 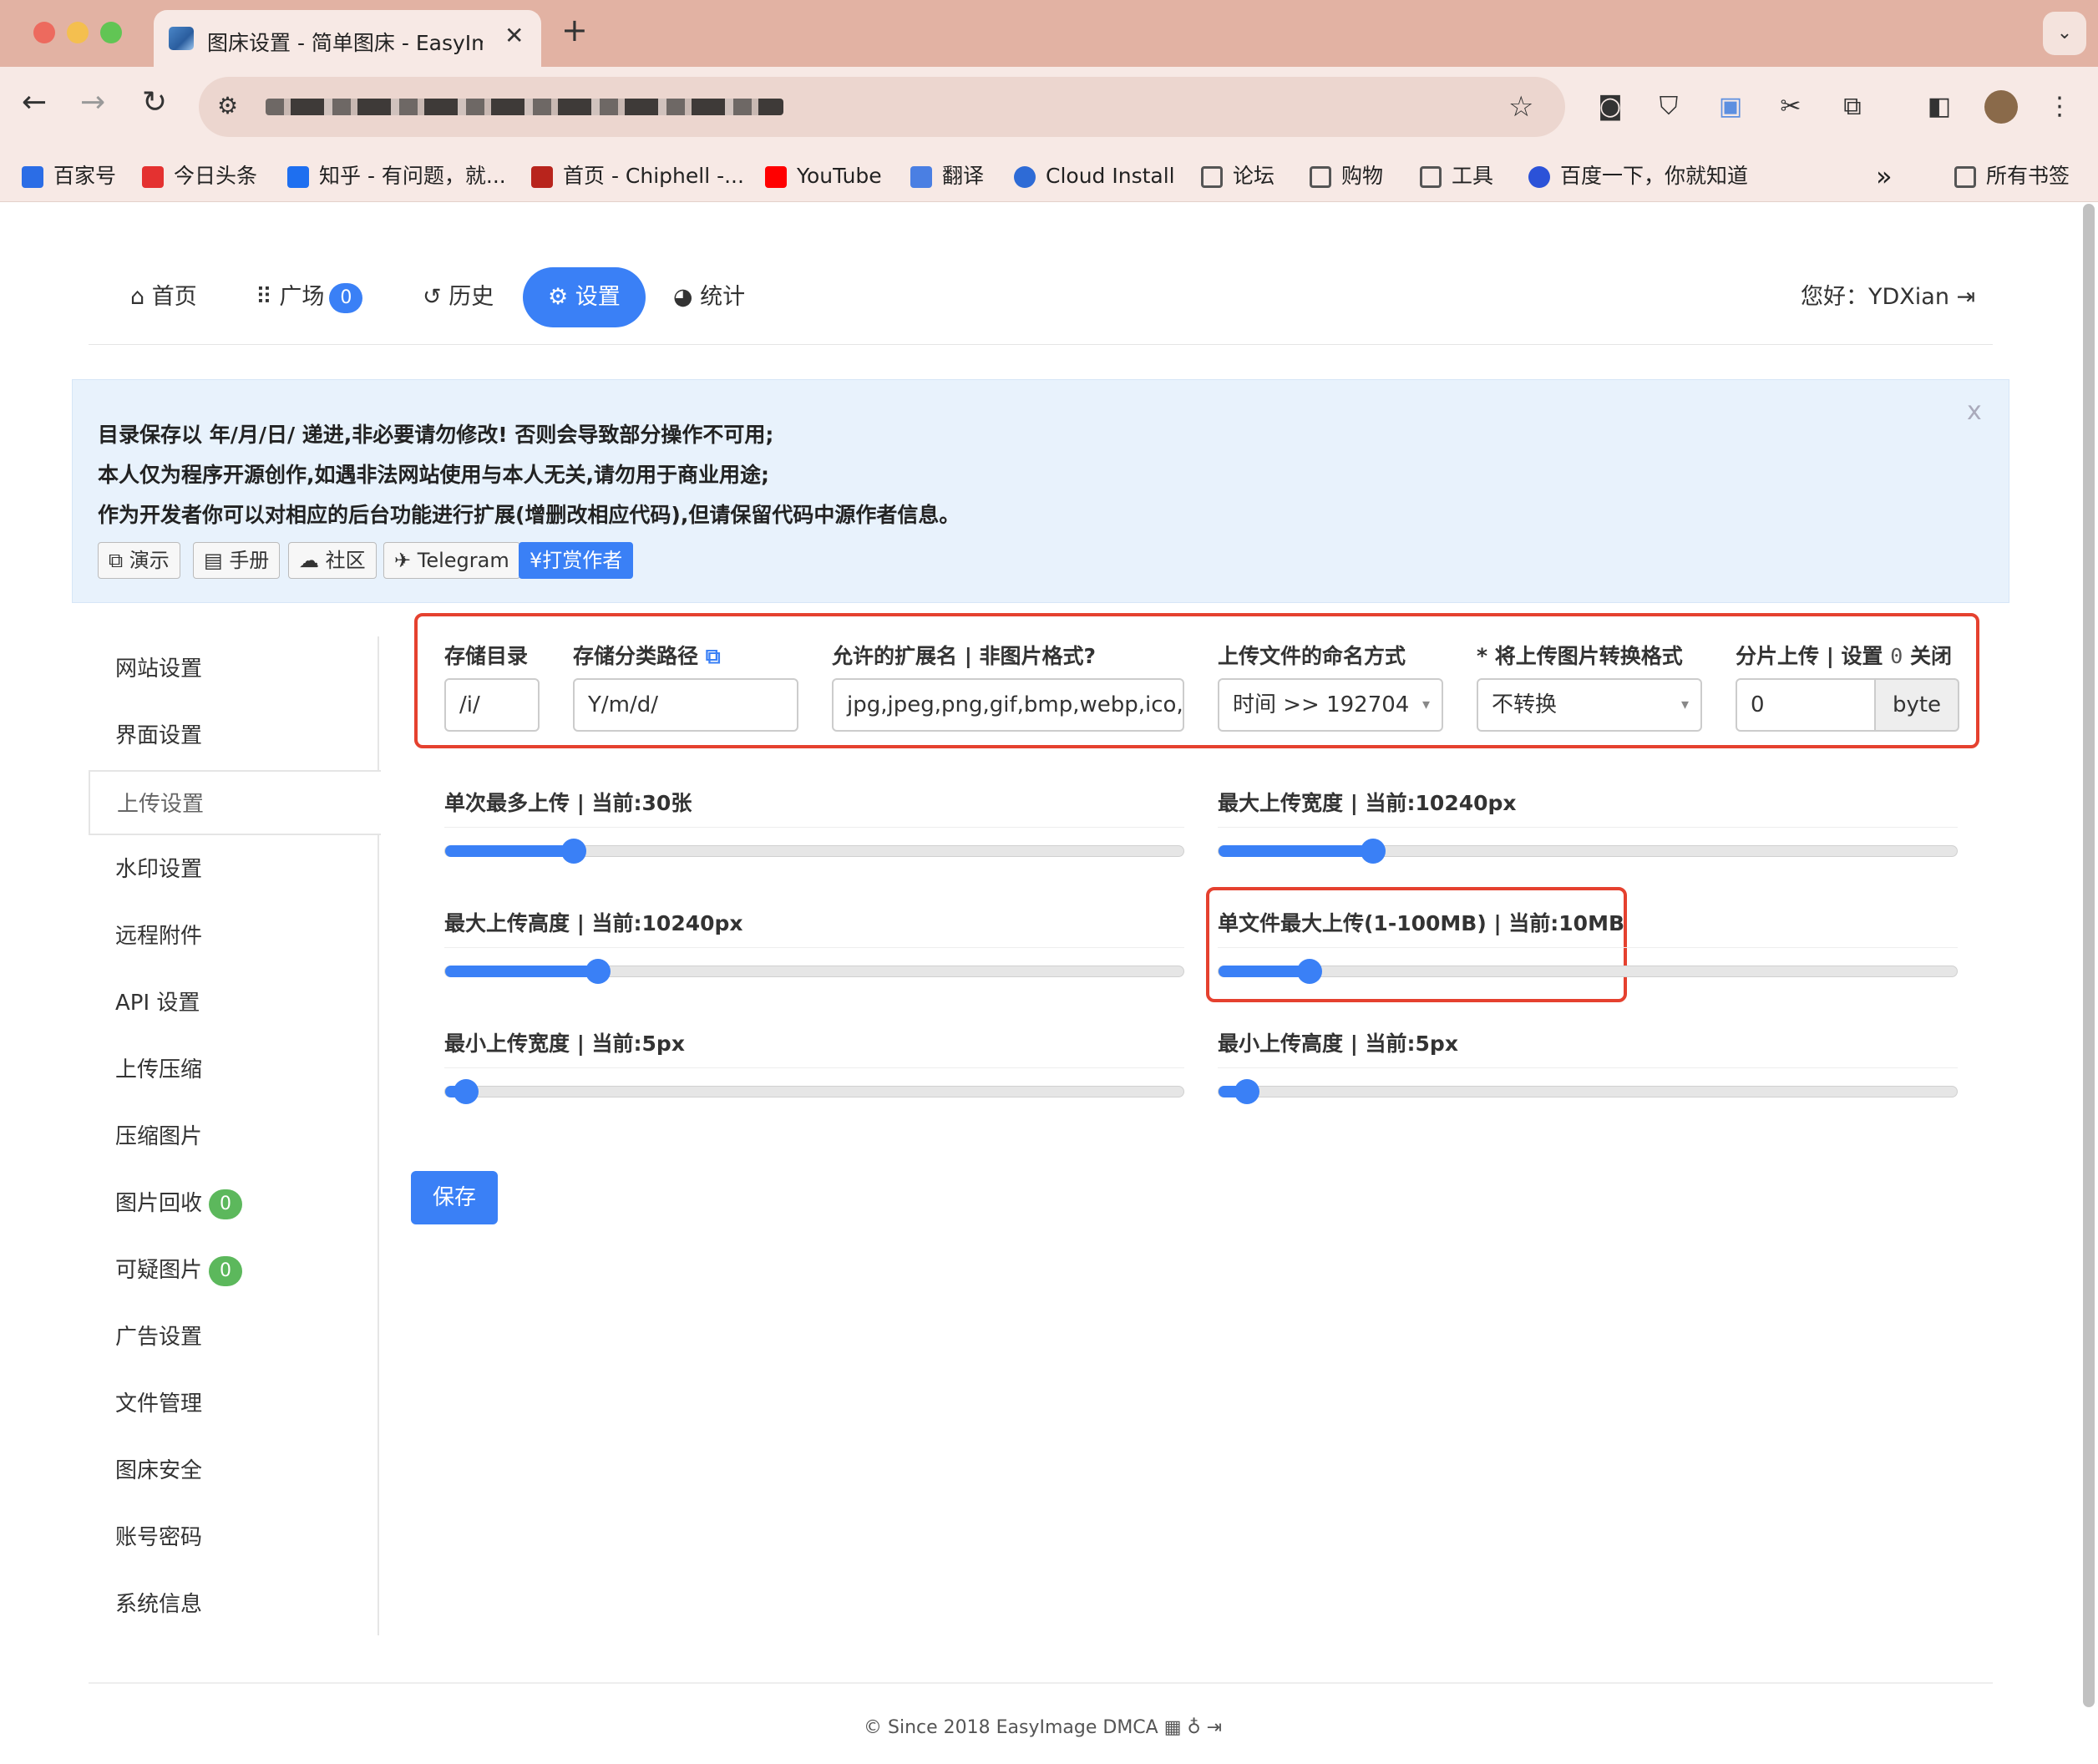 I want to click on sidebar-item-upload-compress: 上传压缩, so click(x=234, y=1069).